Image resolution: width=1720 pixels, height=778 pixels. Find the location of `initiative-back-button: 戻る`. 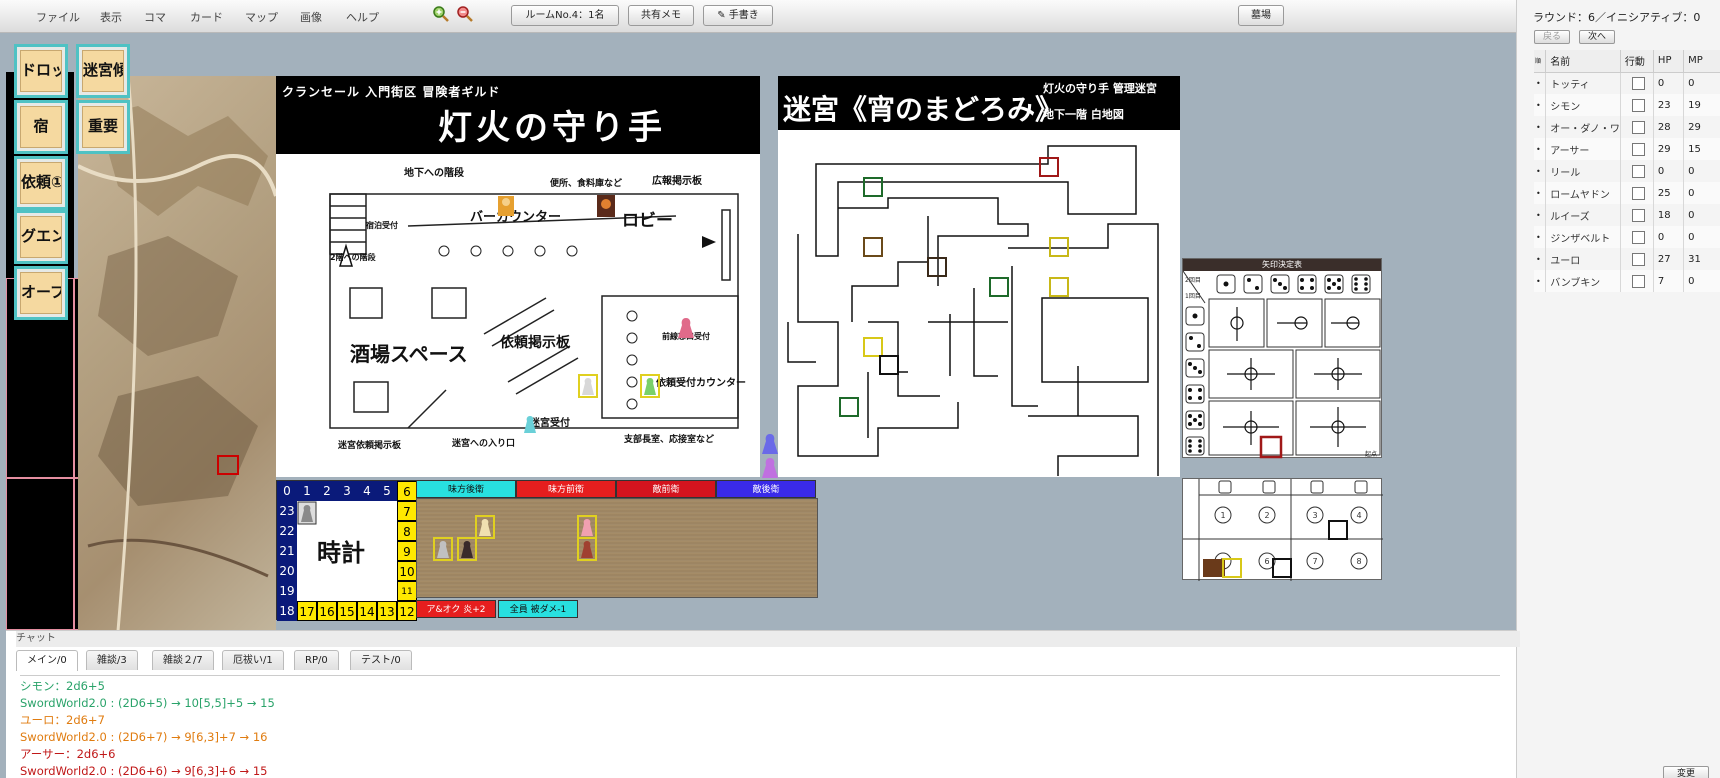

initiative-back-button: 戻る is located at coordinates (1552, 37).